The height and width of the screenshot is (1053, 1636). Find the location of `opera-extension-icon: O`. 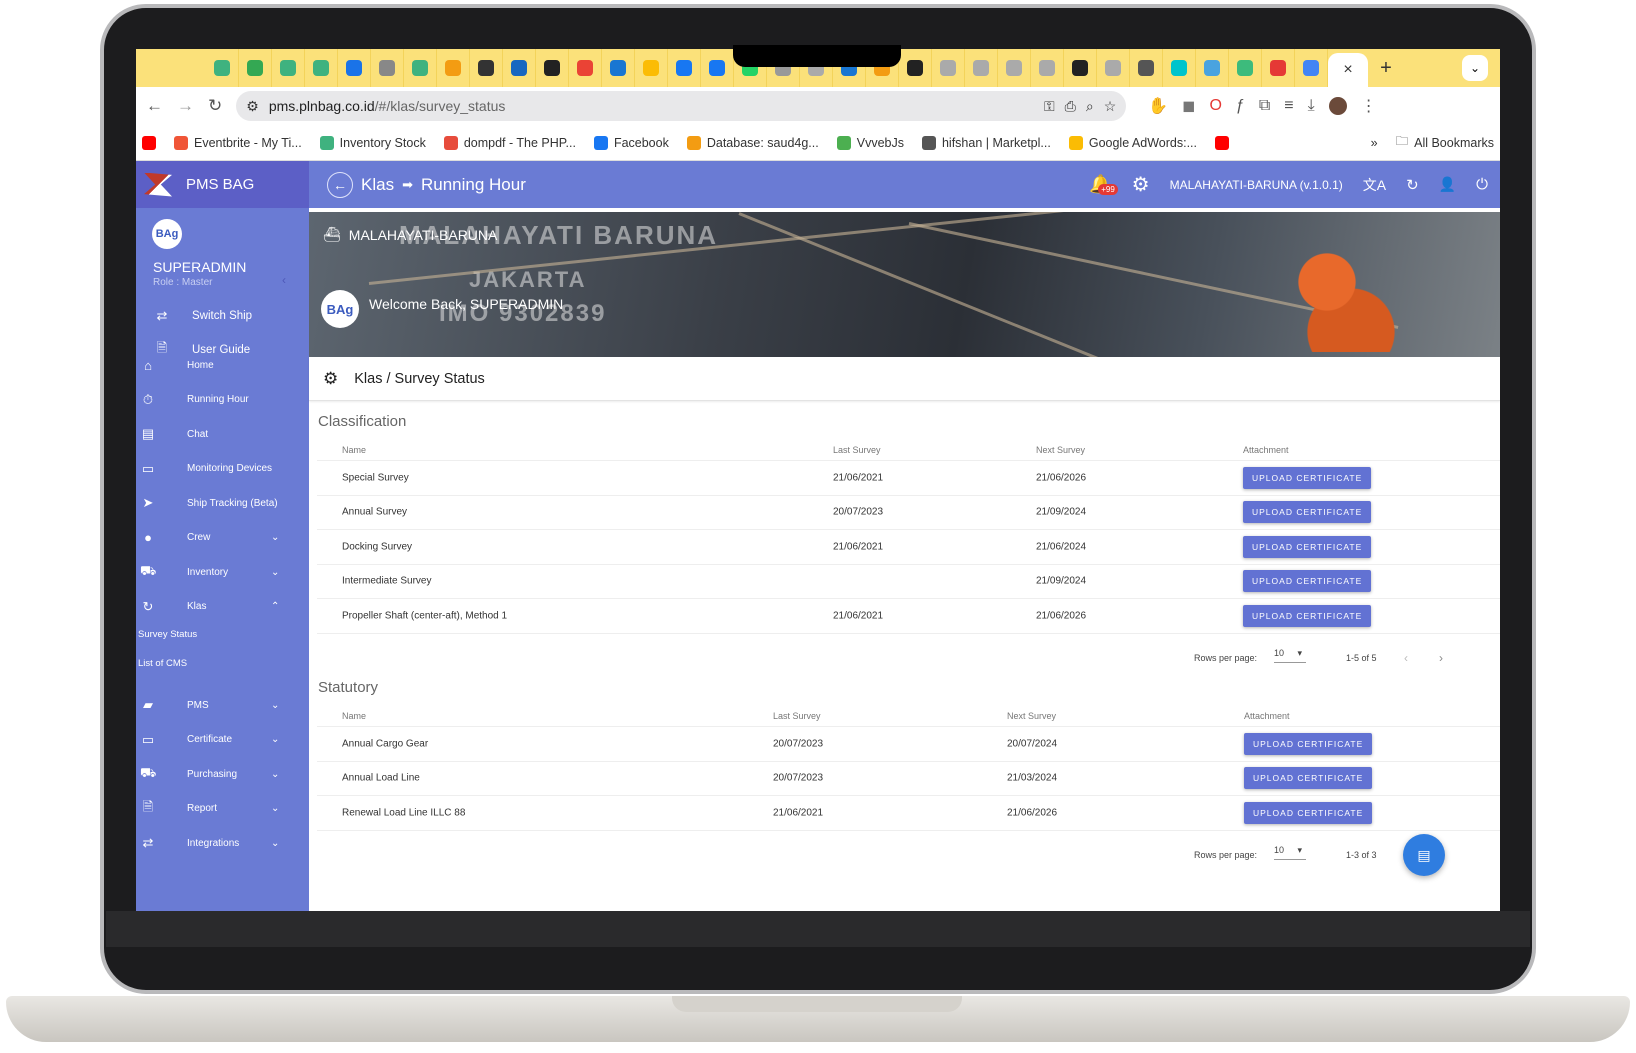

opera-extension-icon: O is located at coordinates (1215, 106).